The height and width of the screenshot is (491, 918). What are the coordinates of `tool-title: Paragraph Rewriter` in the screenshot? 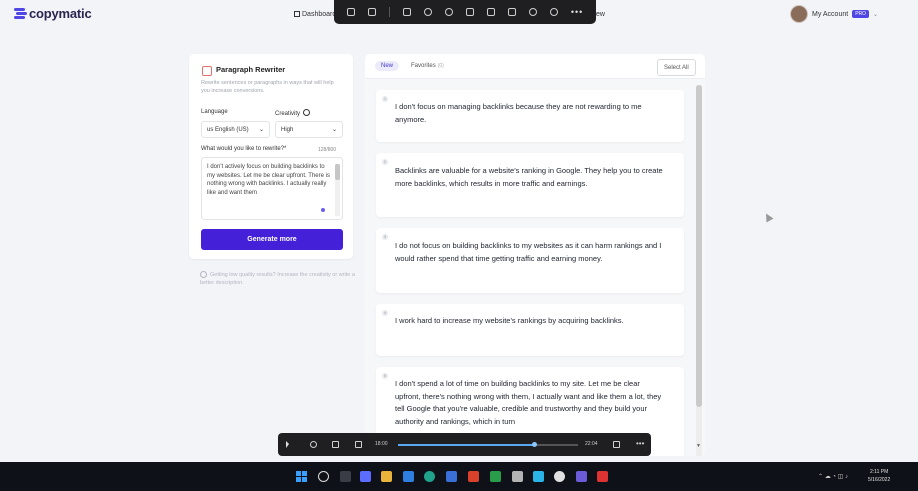 It's located at (251, 69).